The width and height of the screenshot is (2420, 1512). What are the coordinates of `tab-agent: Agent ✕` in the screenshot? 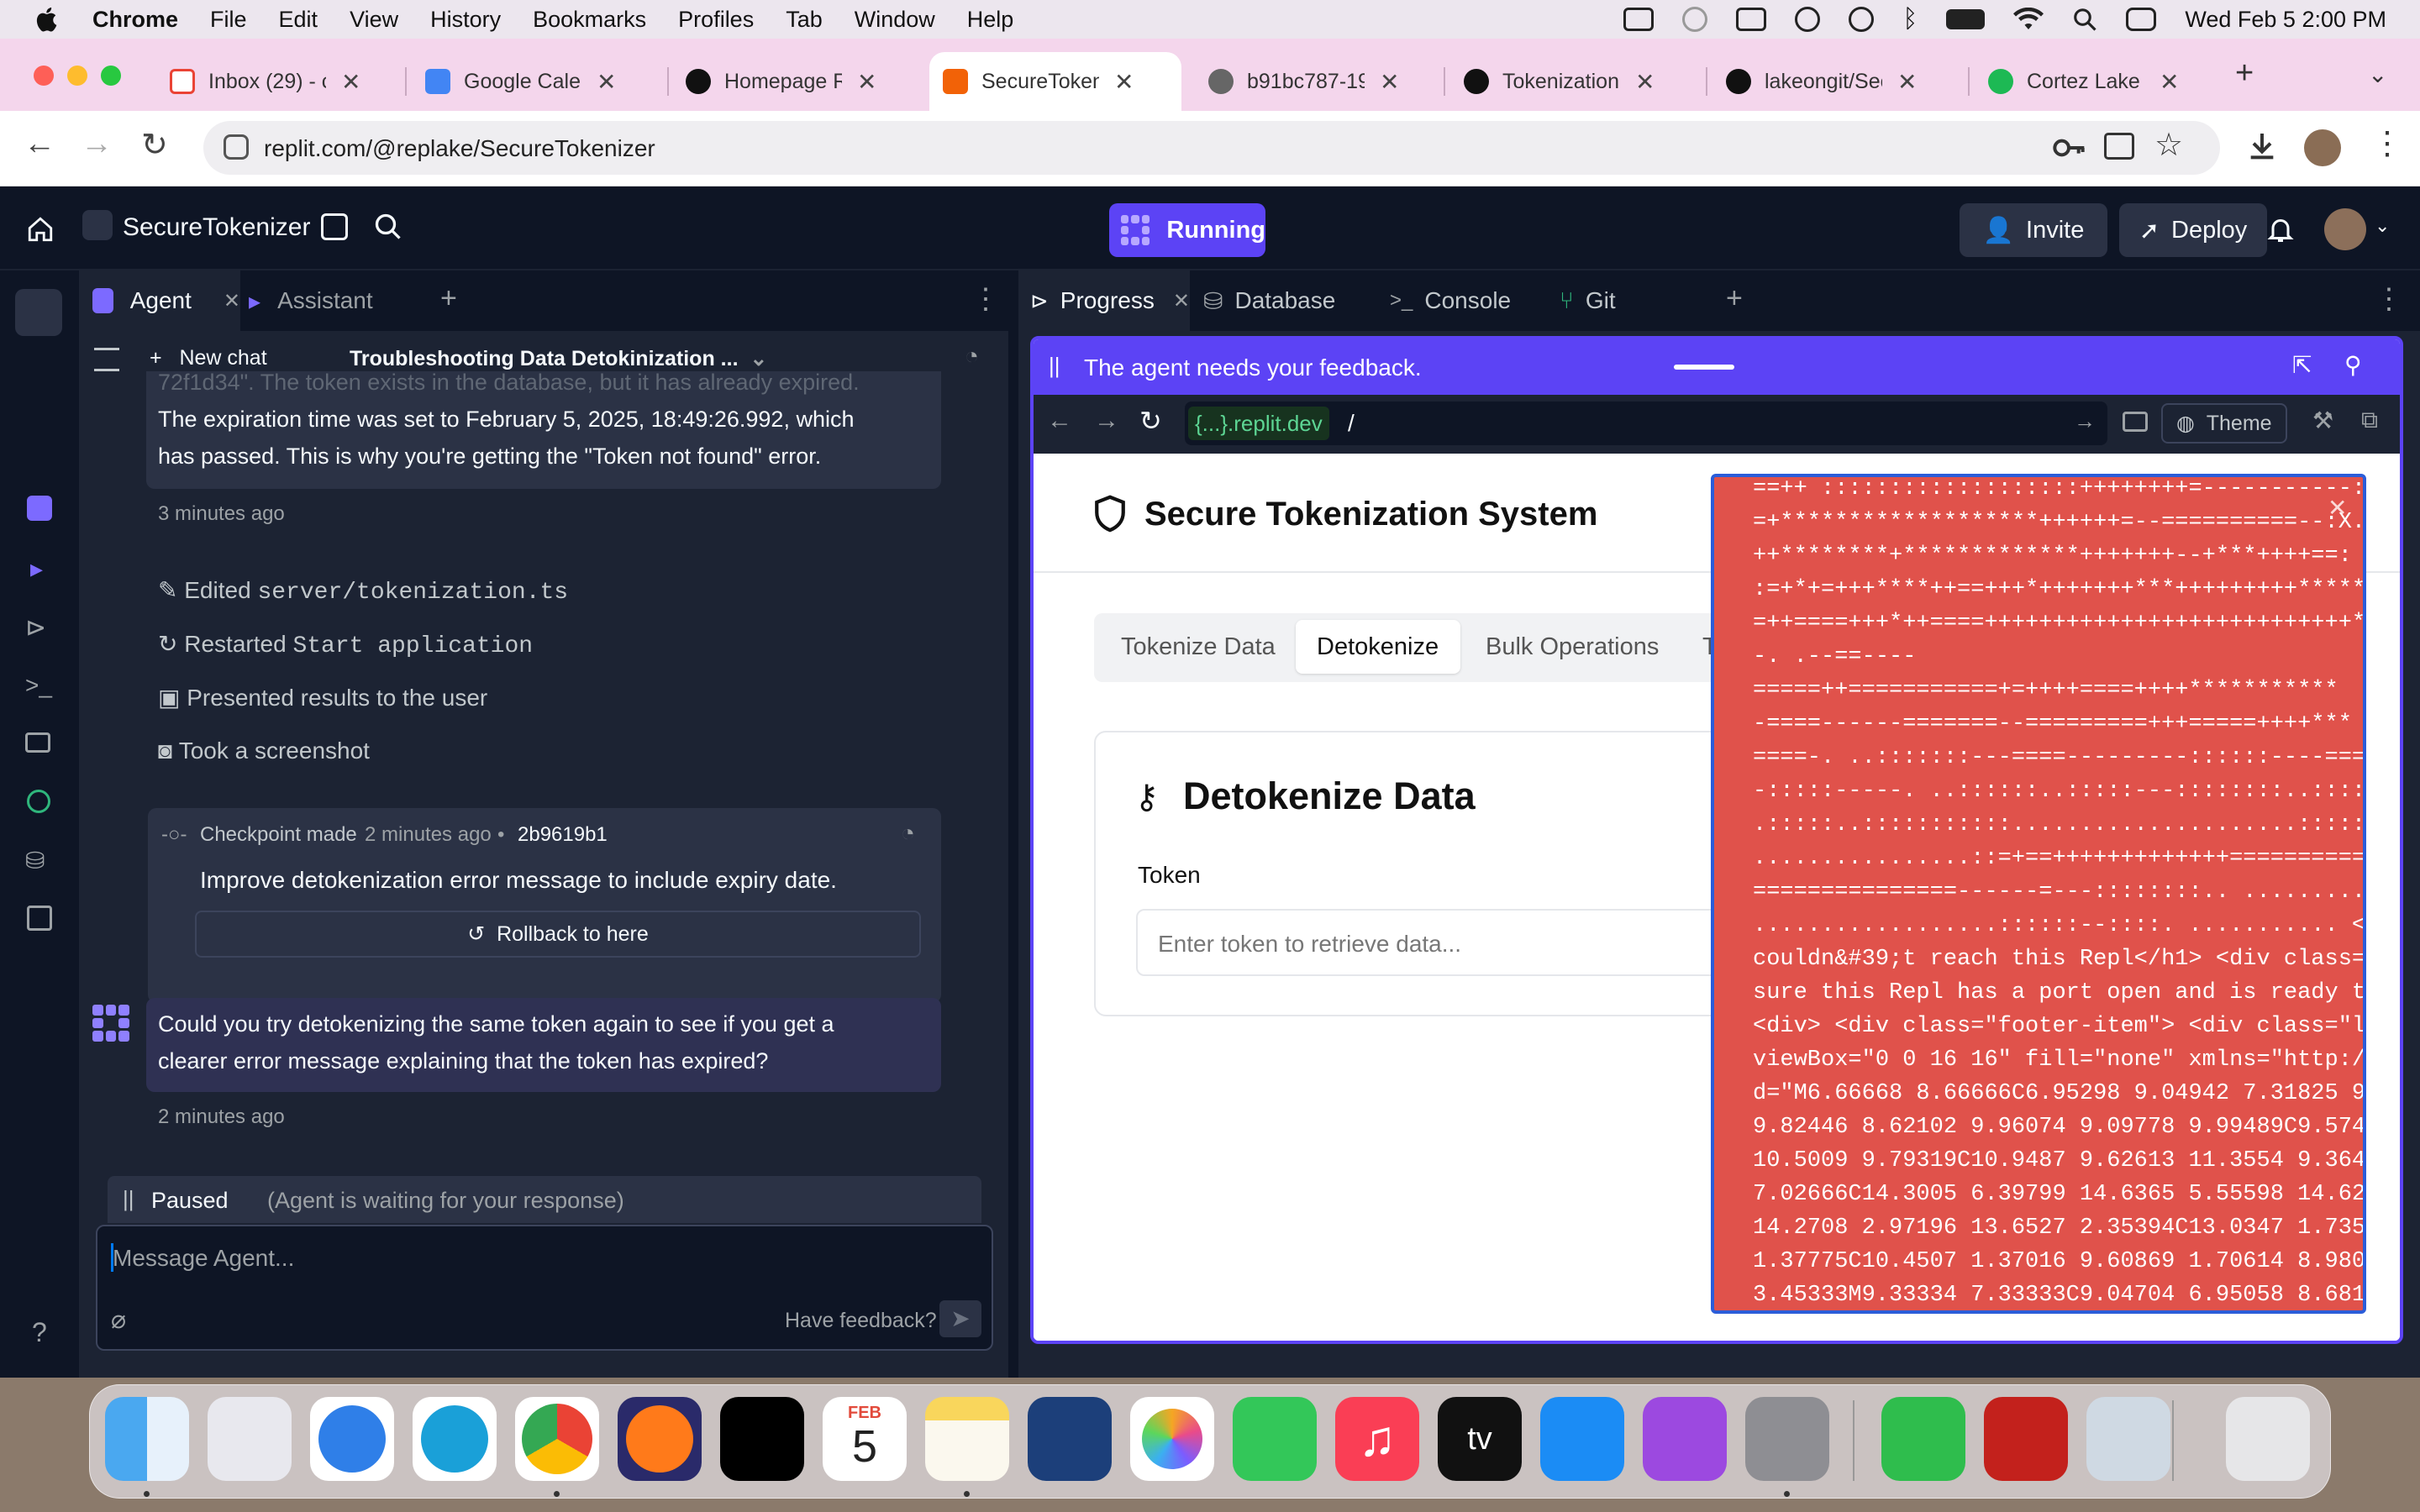 It's located at (161, 300).